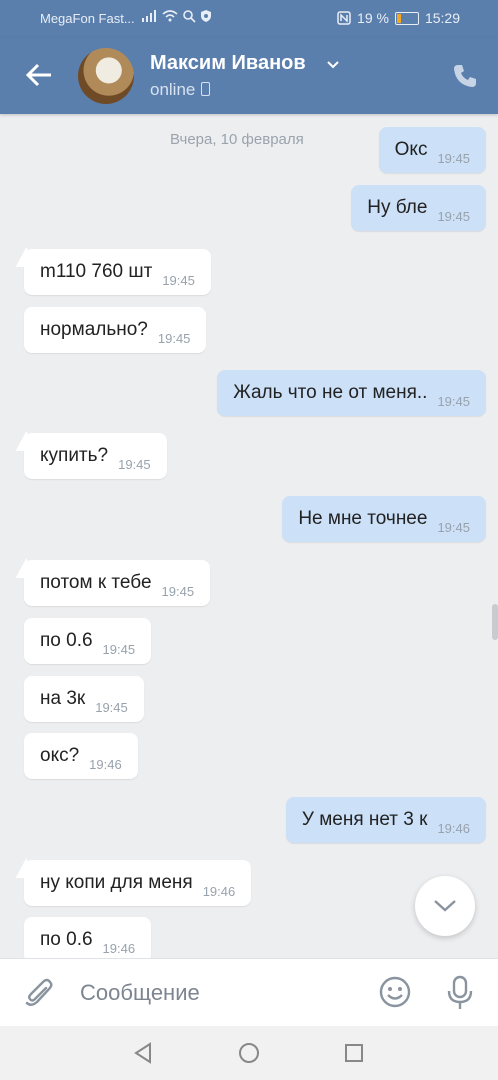 This screenshot has width=498, height=1080. What do you see at coordinates (495, 622) in the screenshot?
I see `scrollbar-thumb` at bounding box center [495, 622].